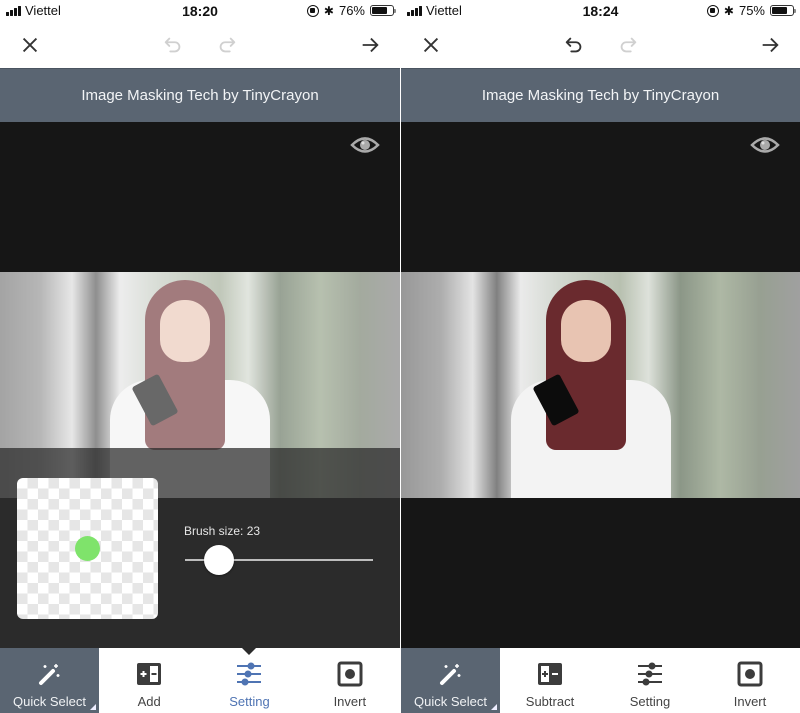 The width and height of the screenshot is (800, 713). I want to click on active-pointer, so click(249, 651).